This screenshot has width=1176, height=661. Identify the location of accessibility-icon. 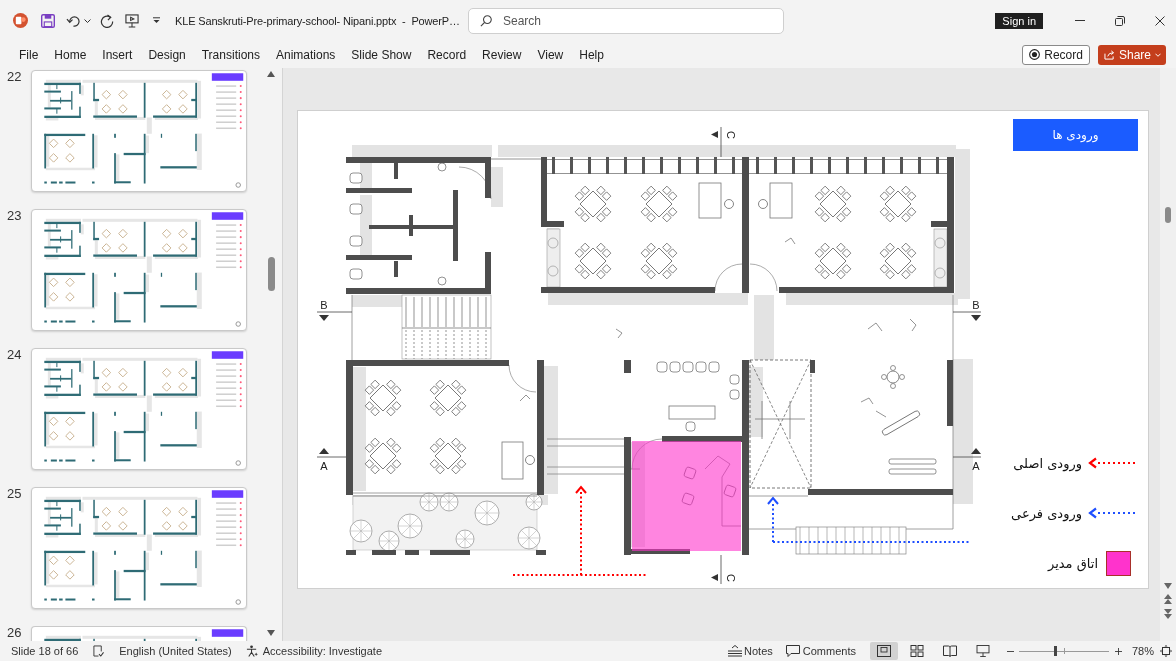
(251, 651).